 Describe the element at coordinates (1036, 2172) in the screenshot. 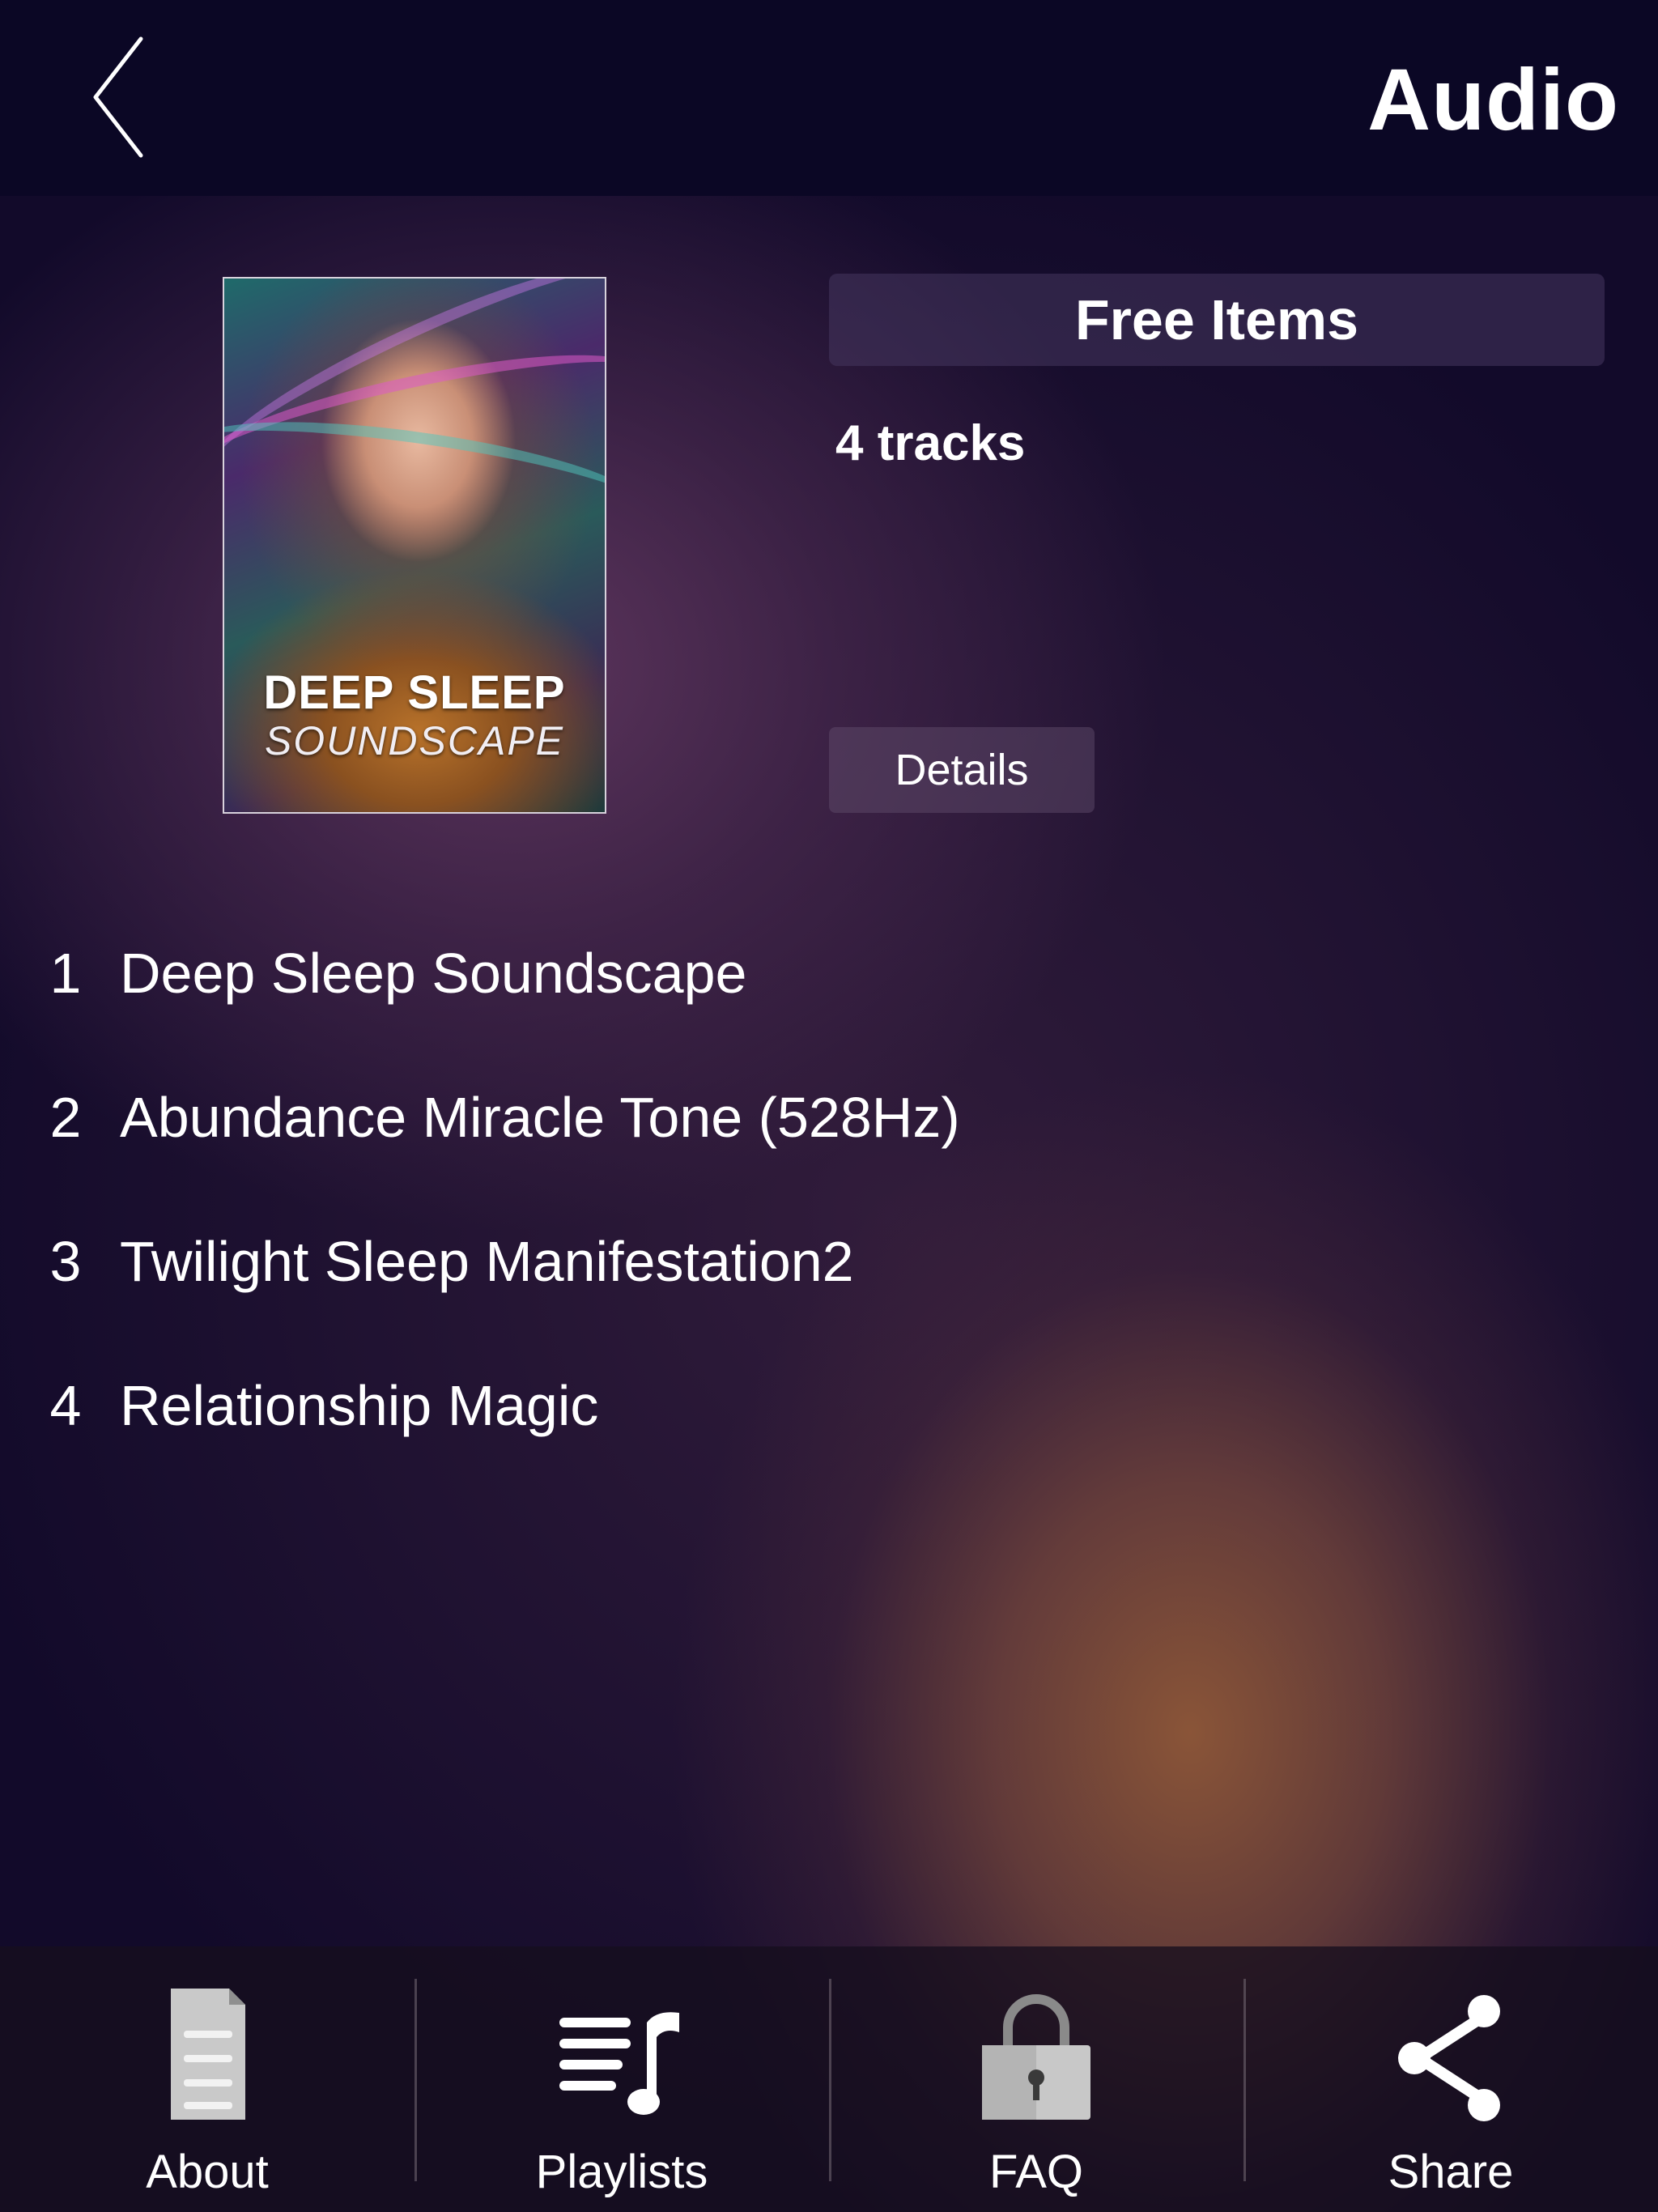

I see `tab-faq-label: FAQ` at that location.